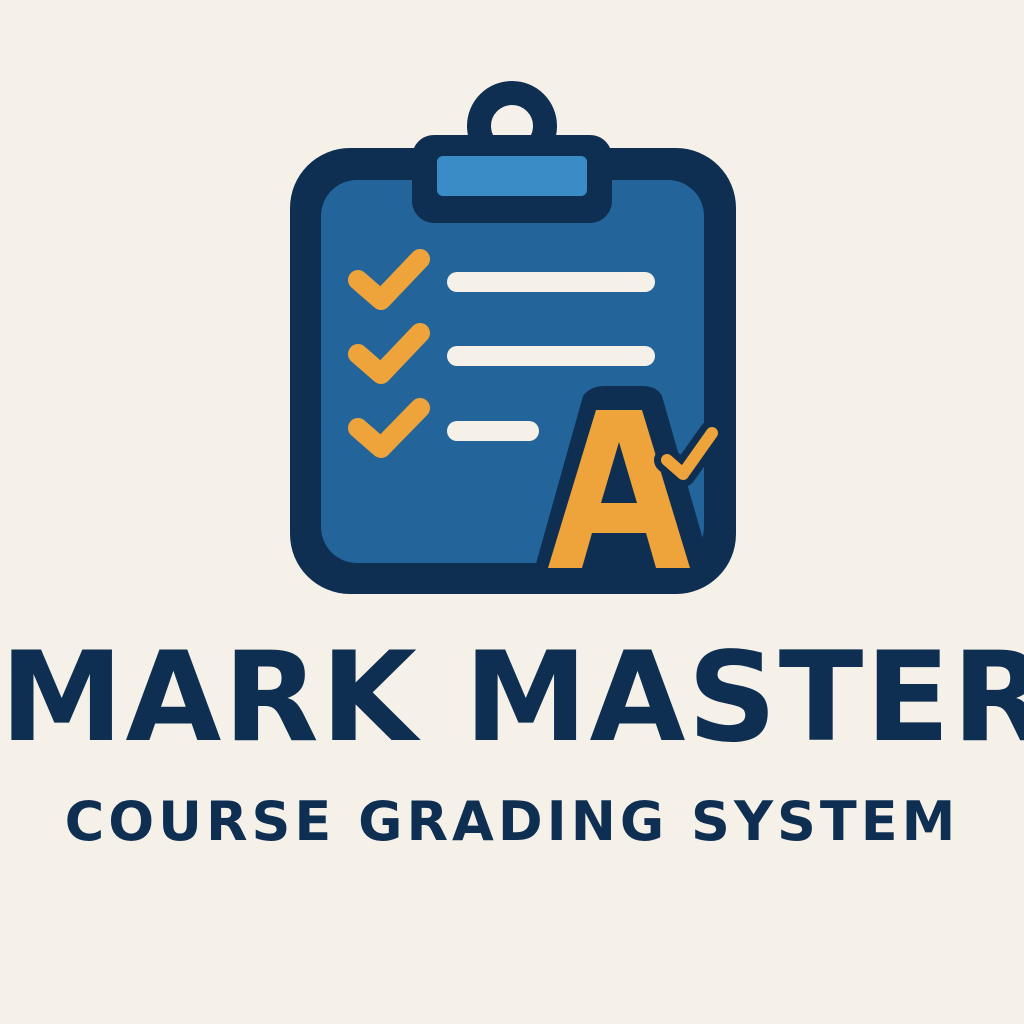 This screenshot has height=1024, width=1024. What do you see at coordinates (512, 176) in the screenshot?
I see `clipboard-clip-inner` at bounding box center [512, 176].